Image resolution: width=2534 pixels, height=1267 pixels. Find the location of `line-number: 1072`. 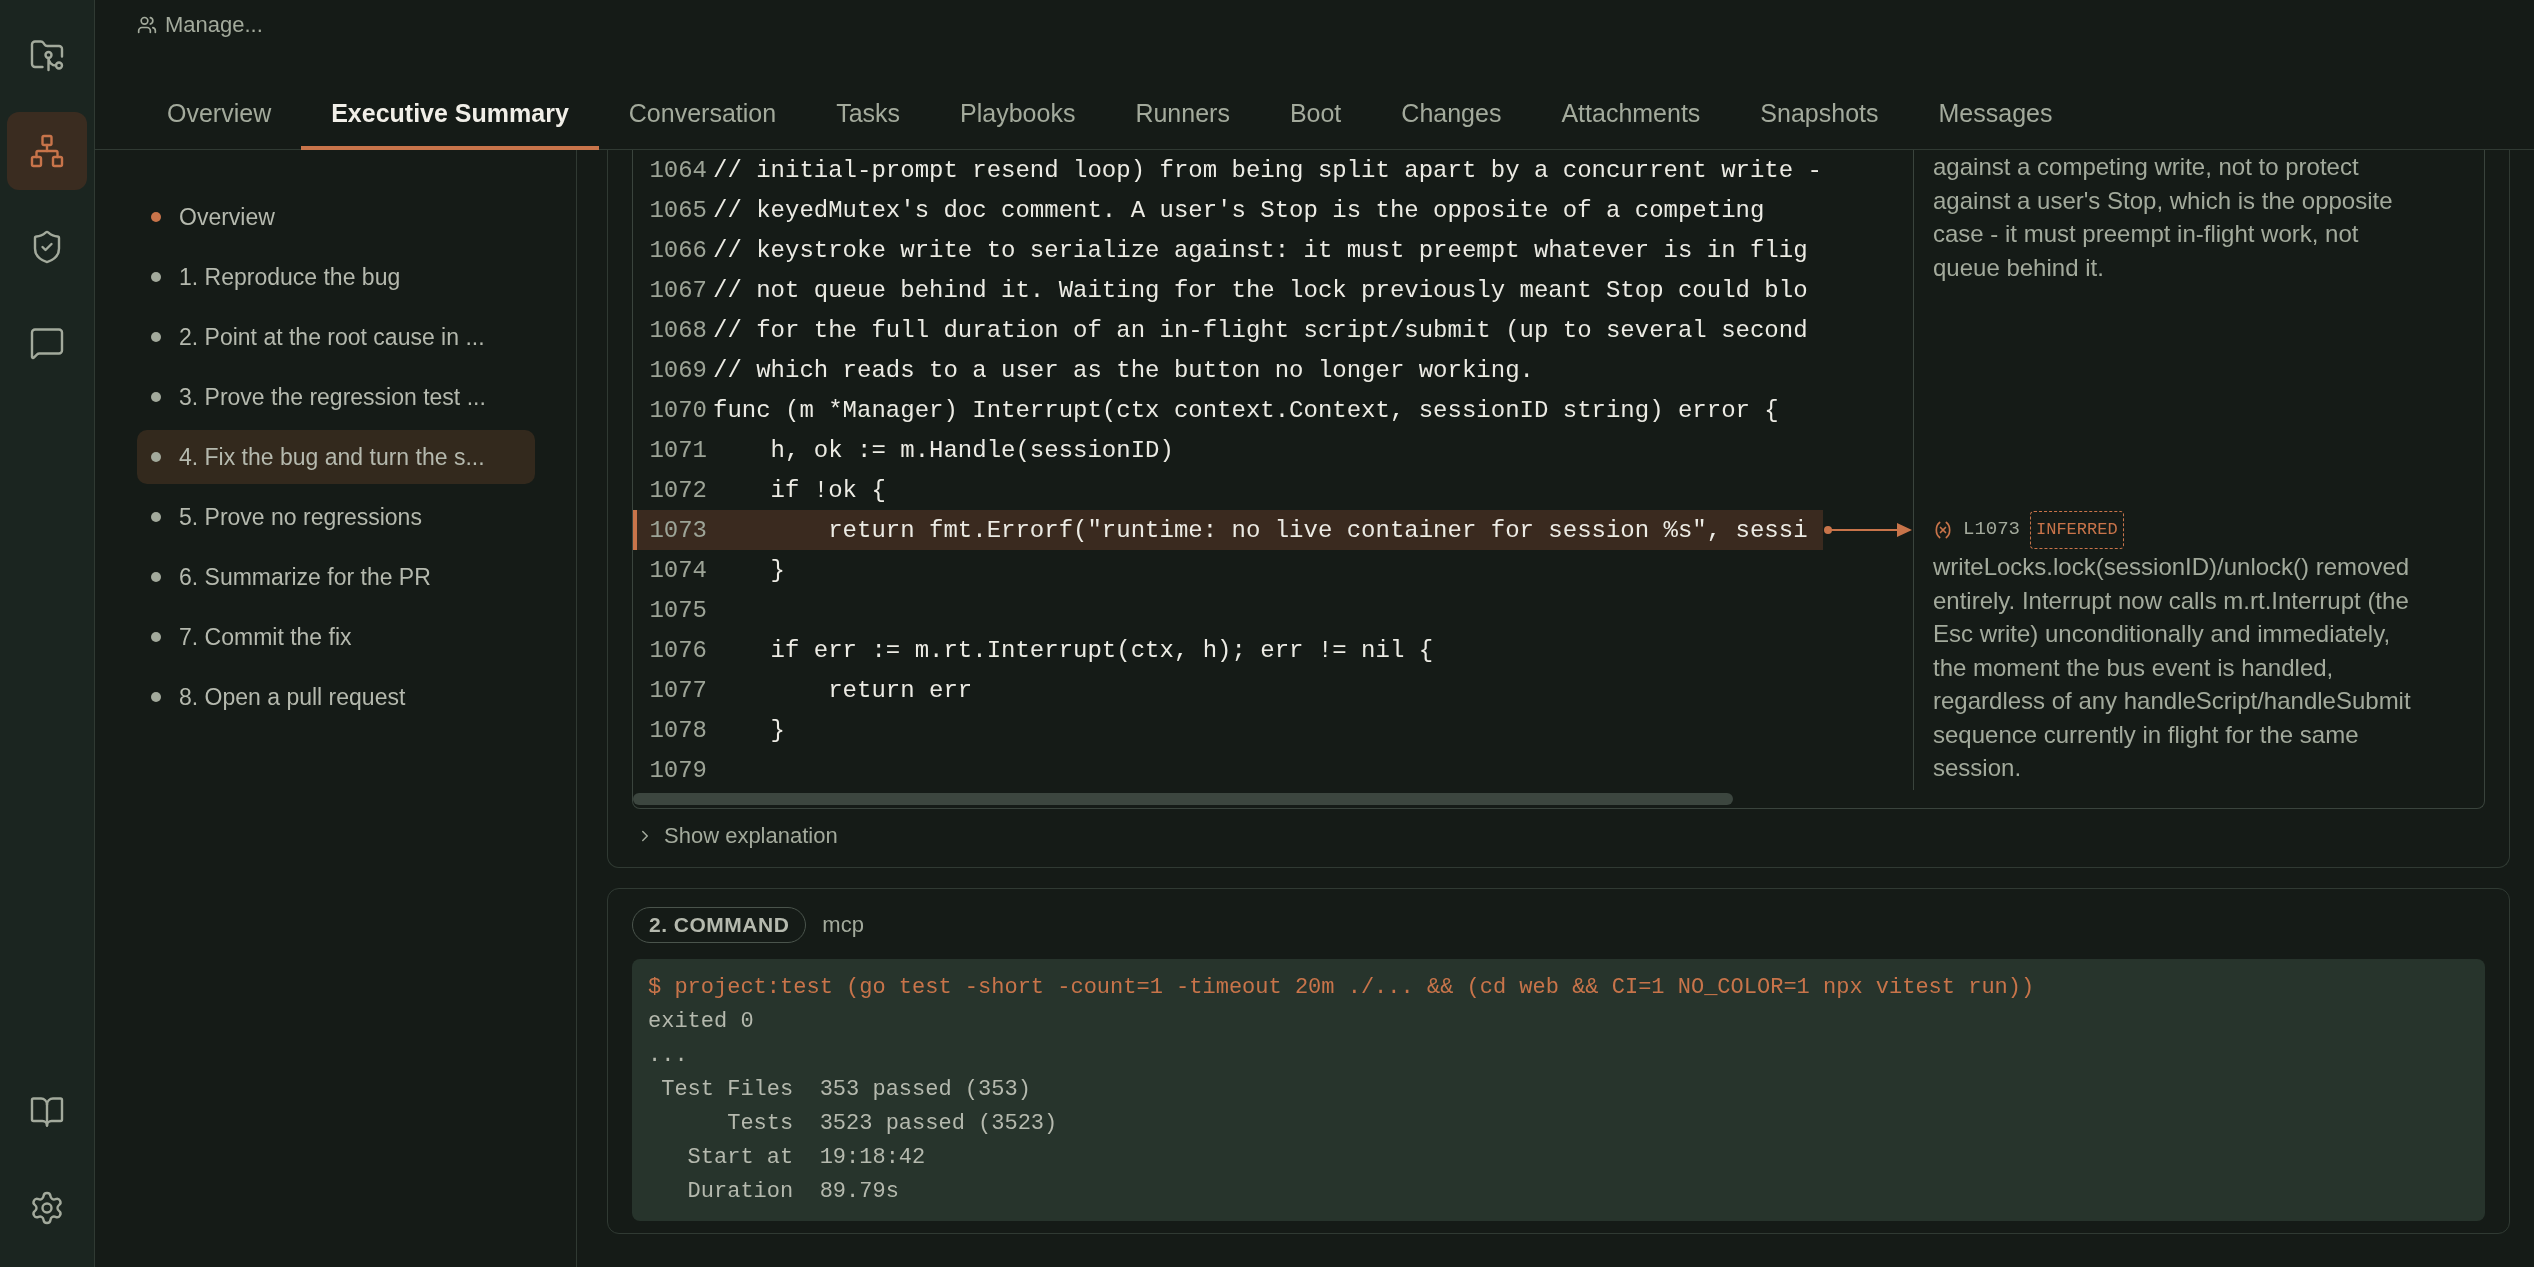

line-number: 1072 is located at coordinates (678, 490).